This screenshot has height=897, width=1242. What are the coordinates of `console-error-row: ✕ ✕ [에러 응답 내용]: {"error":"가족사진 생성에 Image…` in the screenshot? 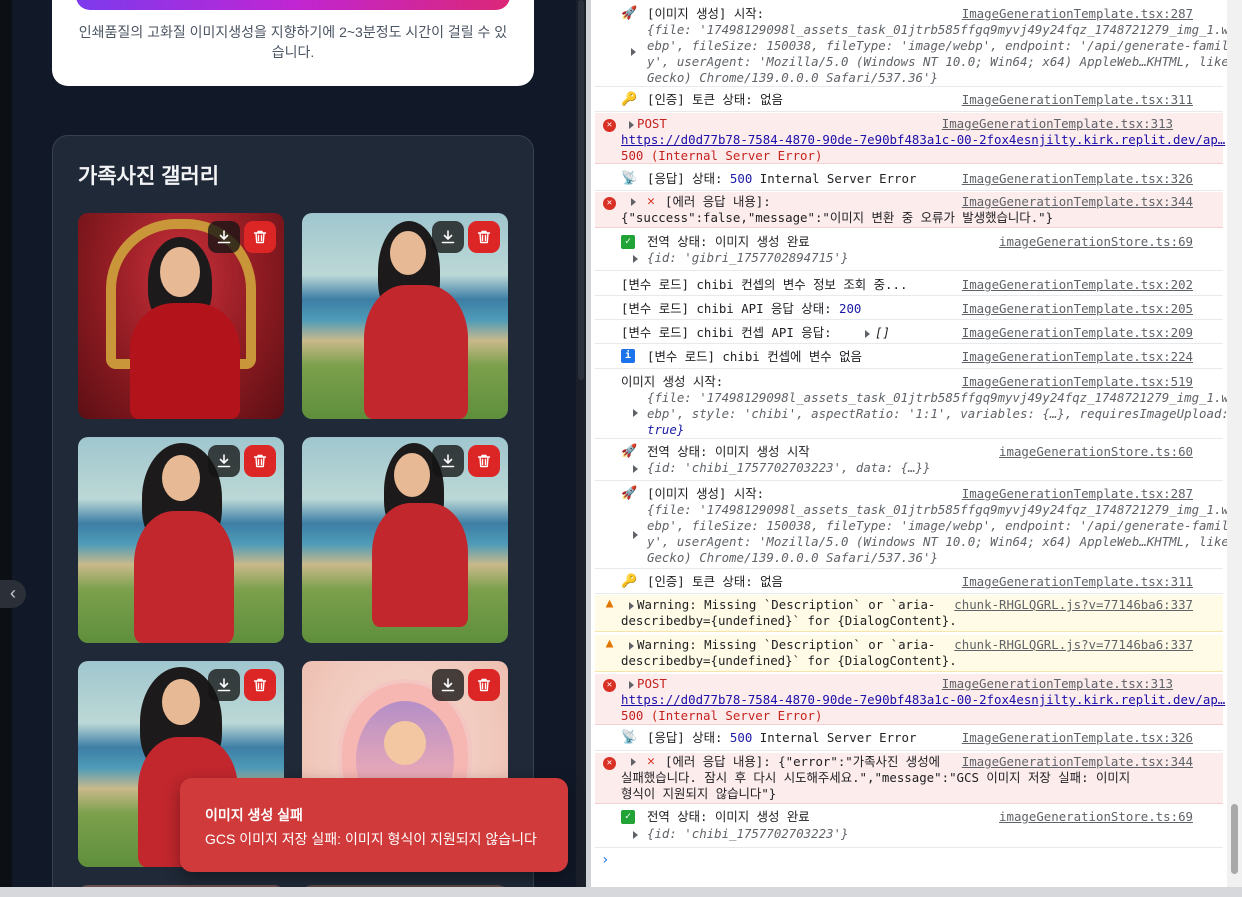 It's located at (909, 778).